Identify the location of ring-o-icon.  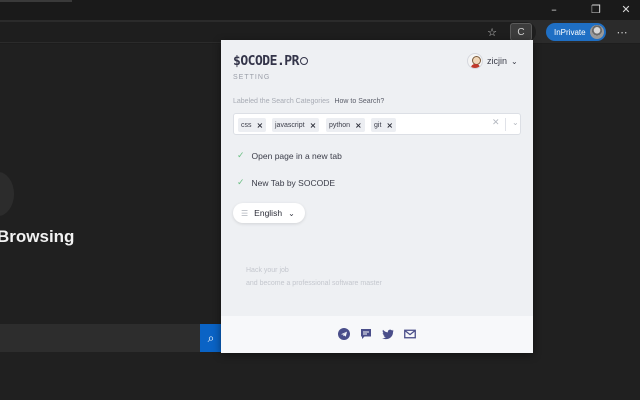
(303, 61).